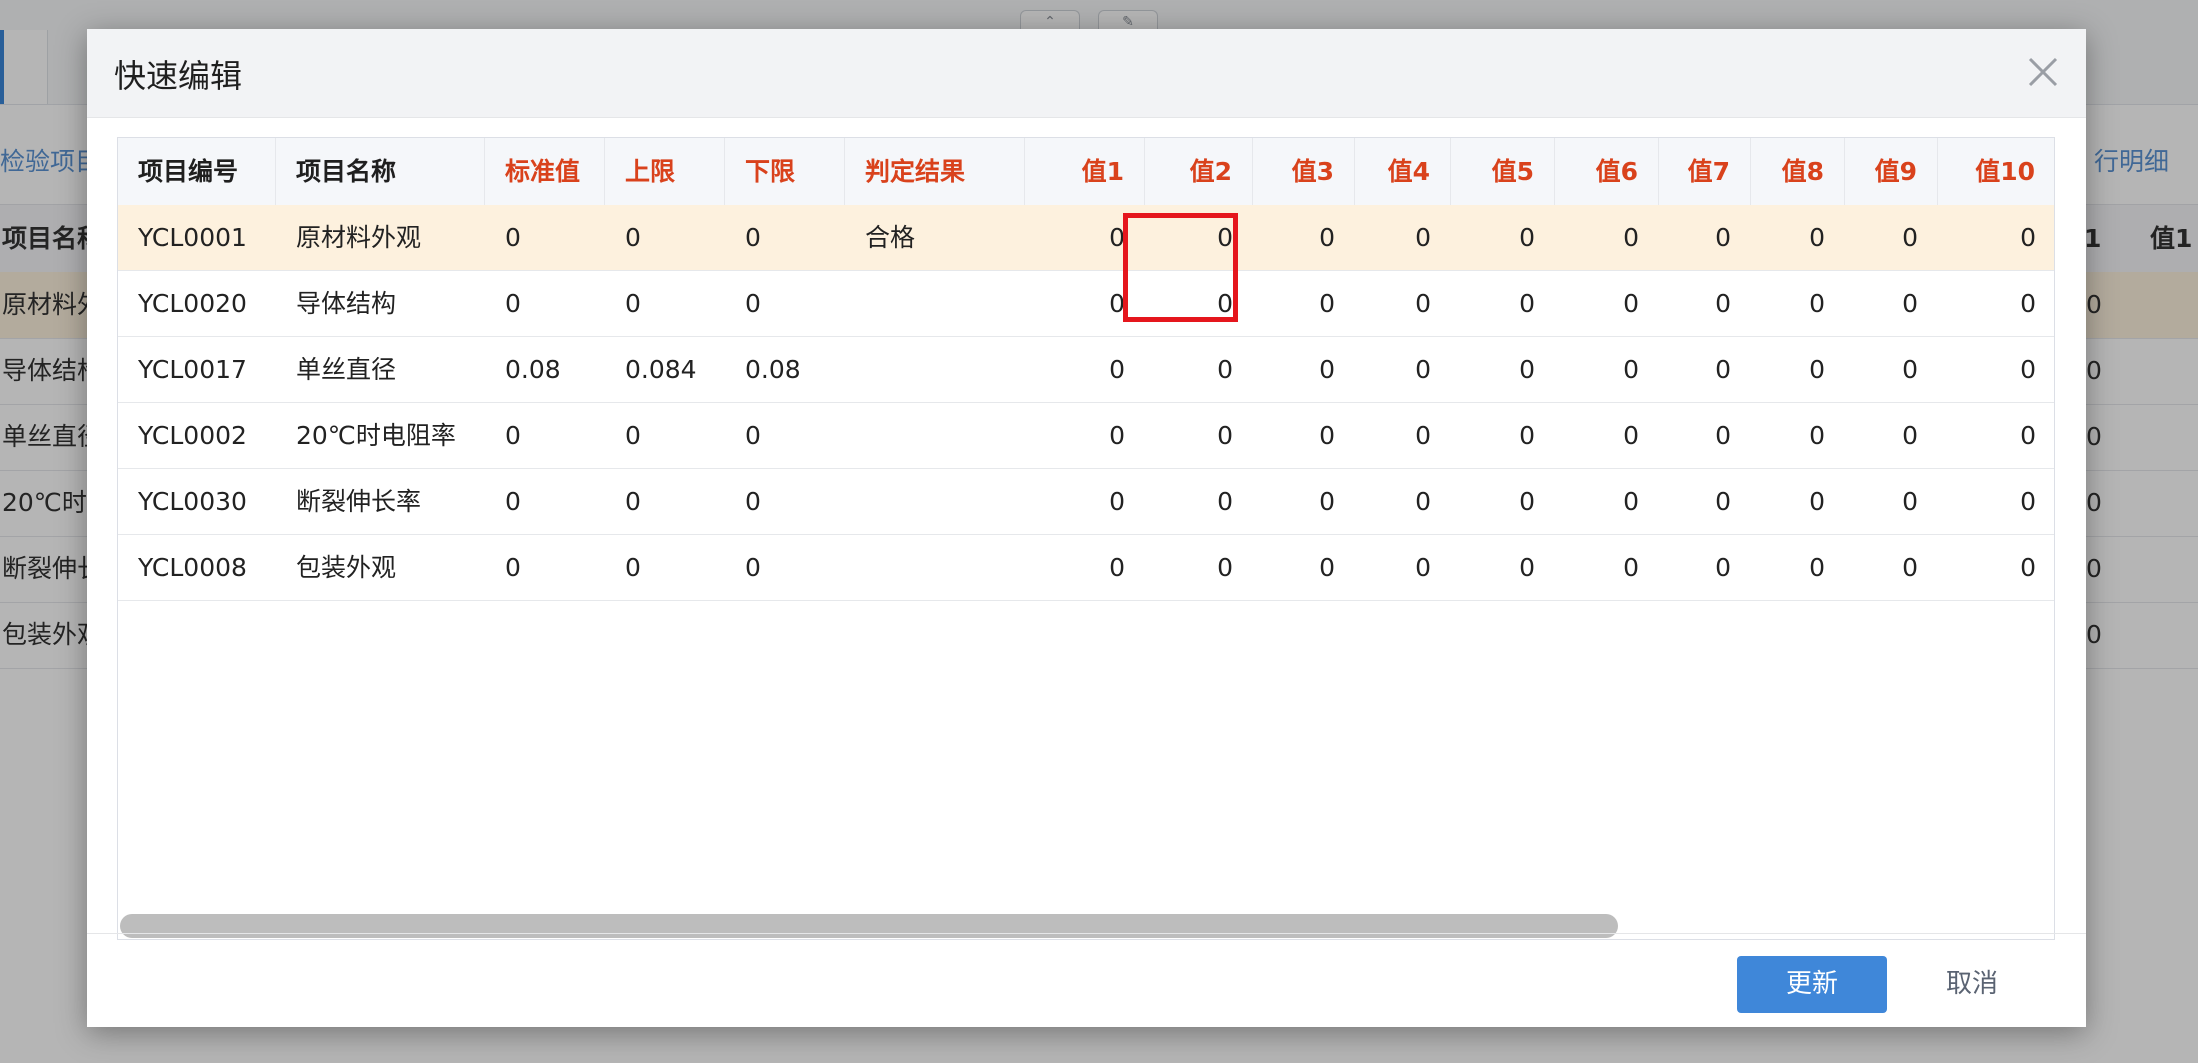 The height and width of the screenshot is (1063, 2198). I want to click on table-cell: 20℃时电阻率, so click(380, 435).